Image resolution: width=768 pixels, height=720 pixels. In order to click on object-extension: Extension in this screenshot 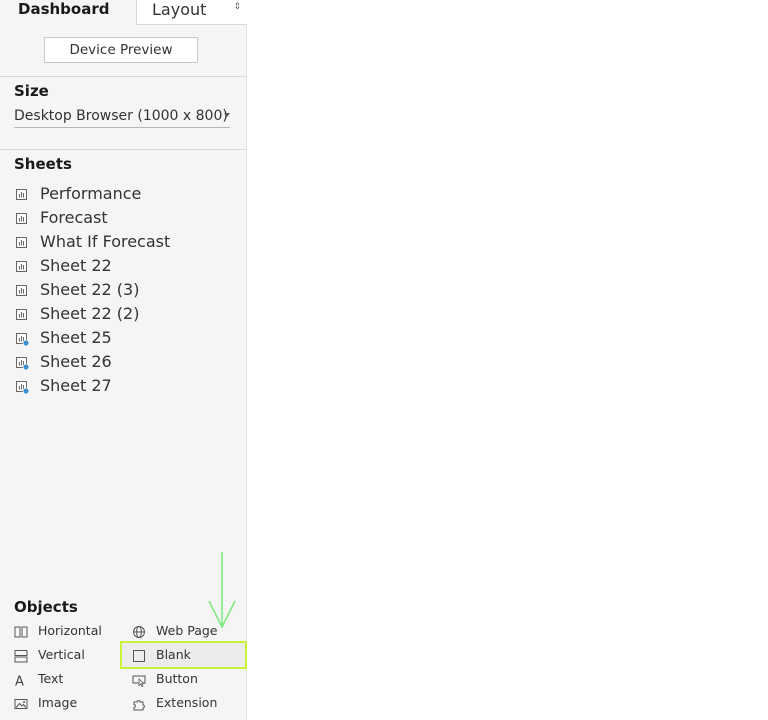, I will do `click(187, 704)`.